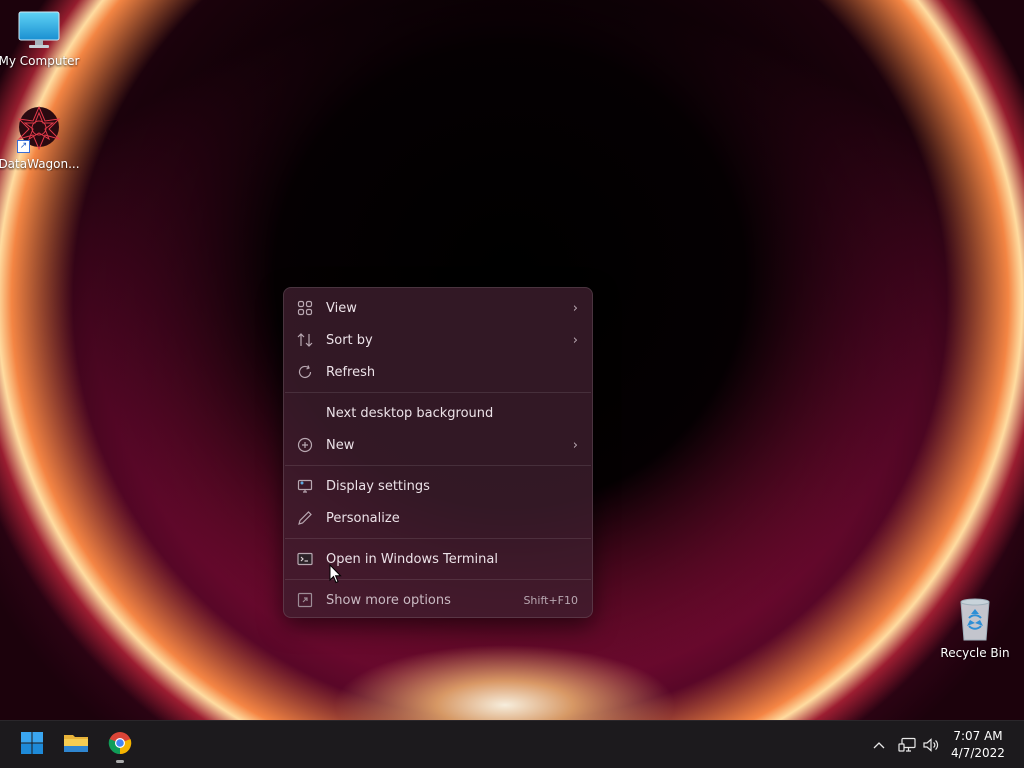  Describe the element at coordinates (120, 761) in the screenshot. I see `running-indicator` at that location.